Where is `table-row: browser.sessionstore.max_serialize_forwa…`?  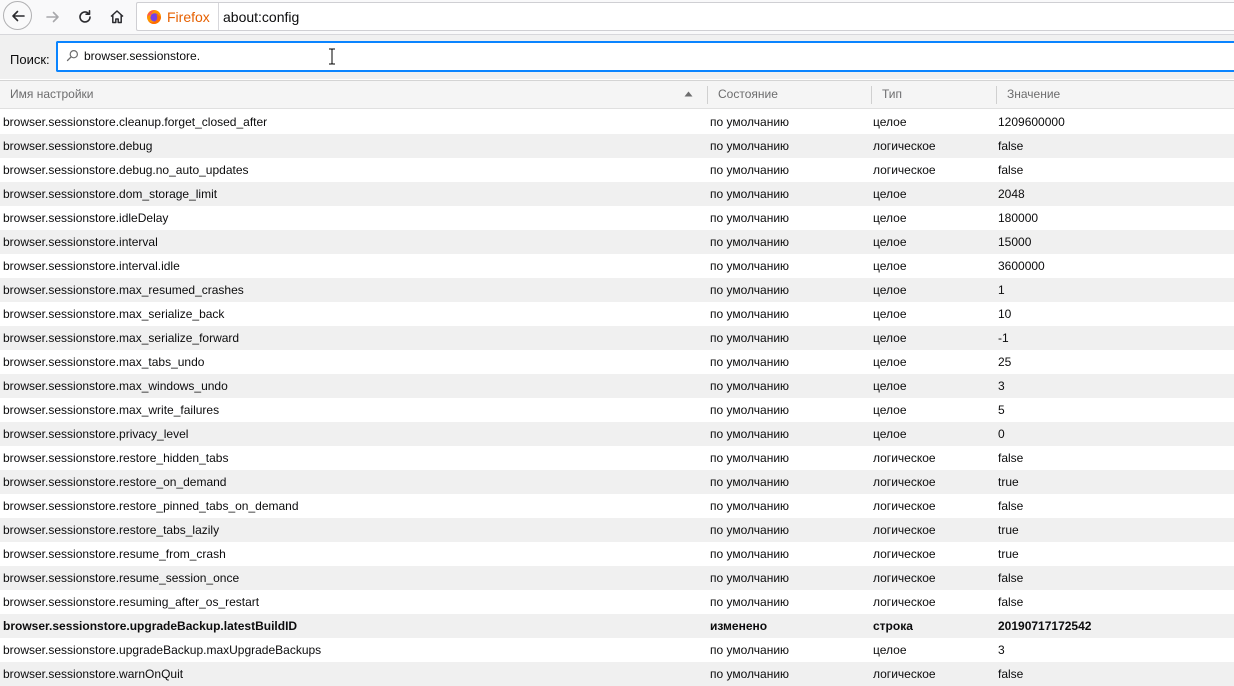 table-row: browser.sessionstore.max_serialize_forwa… is located at coordinates (617, 338).